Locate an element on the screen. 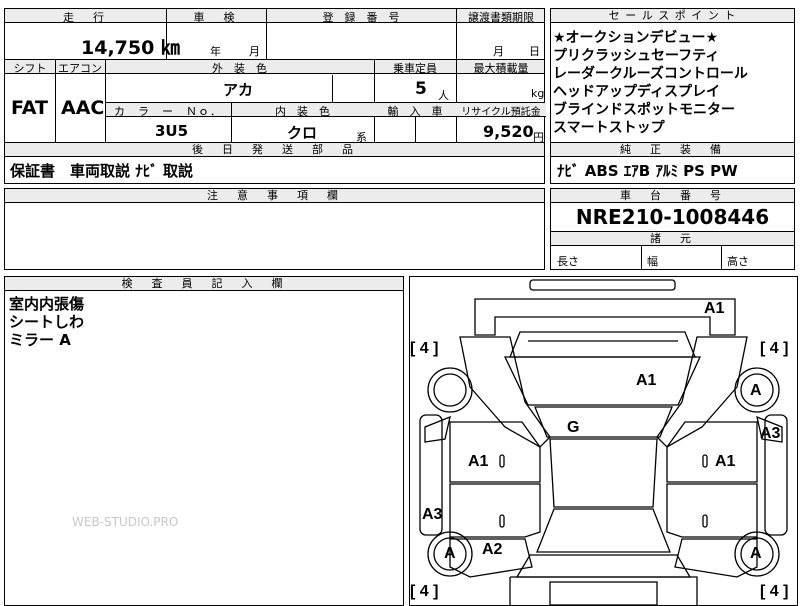 The height and width of the screenshot is (606, 800). watermark: WEB-STUDIO.PRO is located at coordinates (125, 522).